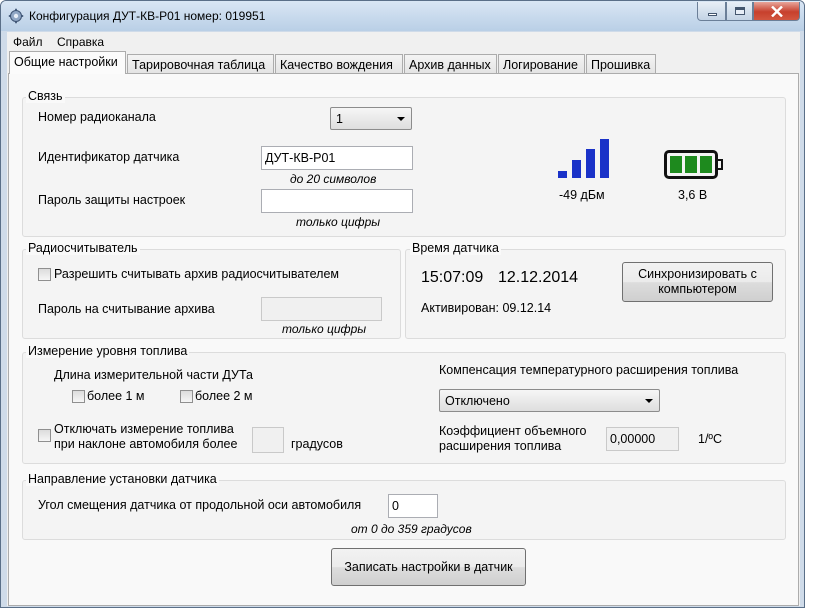 The height and width of the screenshot is (608, 819). Describe the element at coordinates (455, 248) in the screenshot. I see `group-sensor-time-title: Время датчика` at that location.